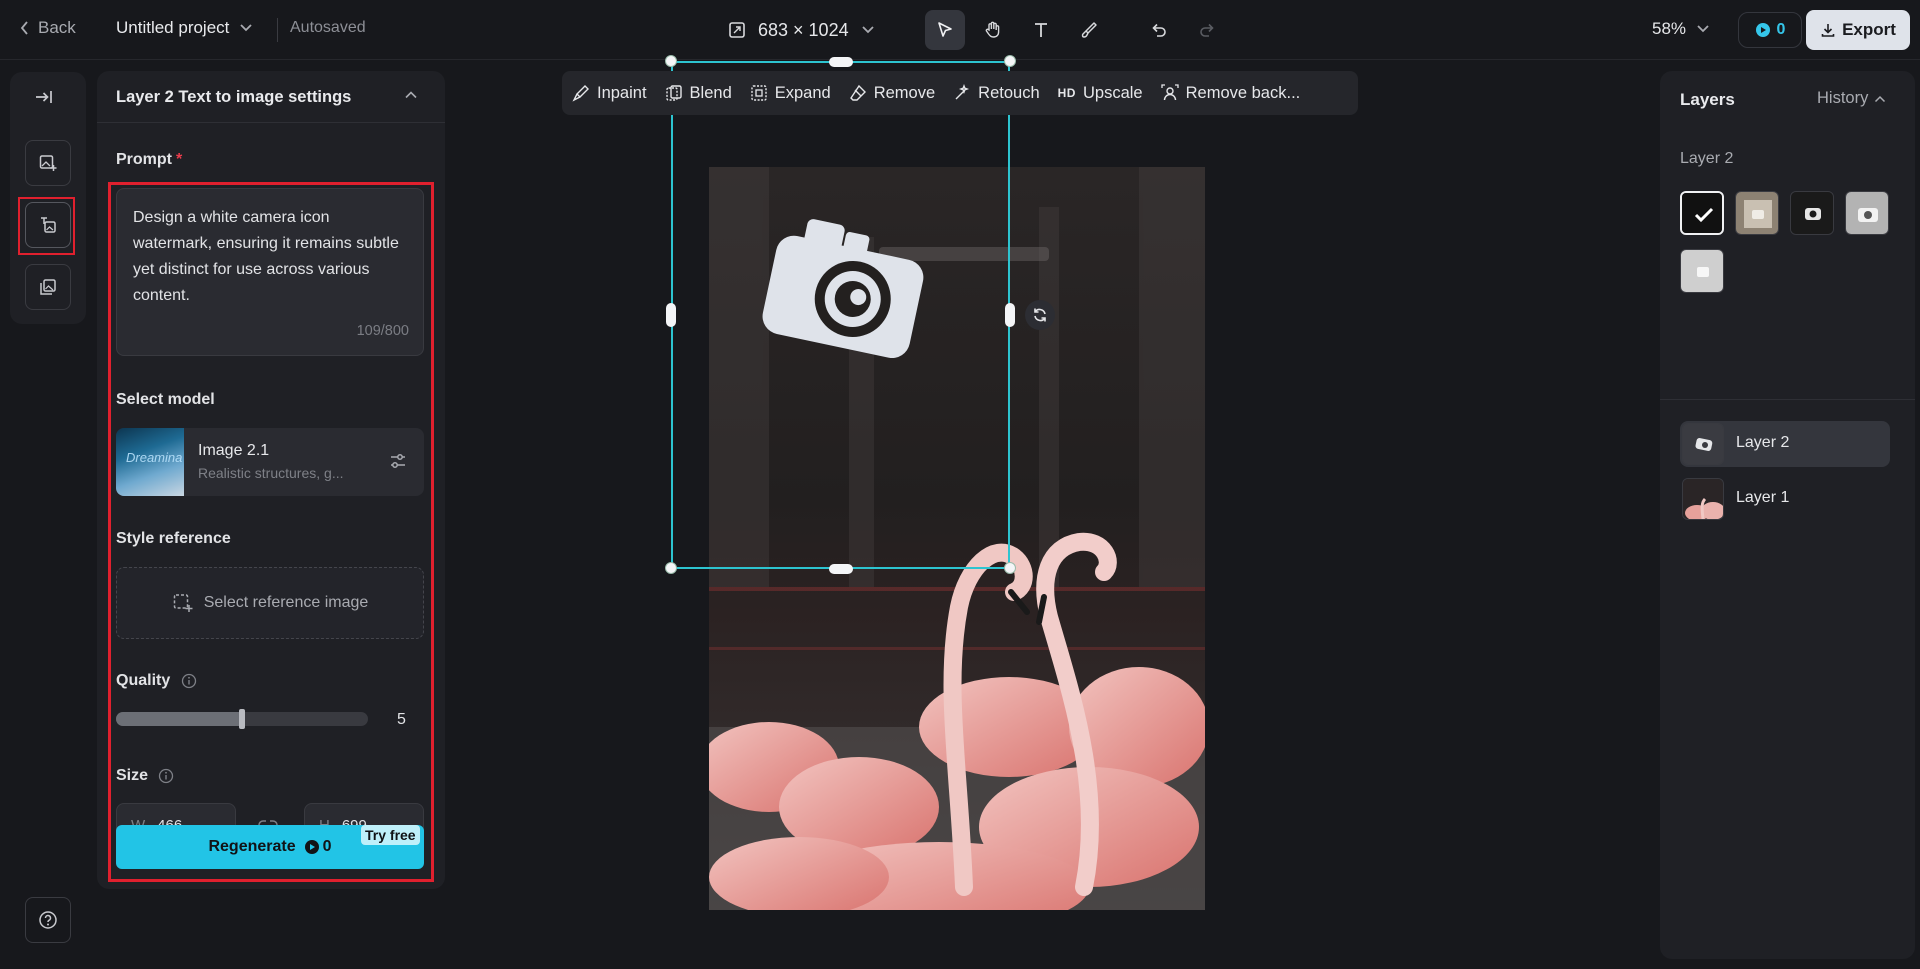  I want to click on resize-handle-right, so click(1010, 315).